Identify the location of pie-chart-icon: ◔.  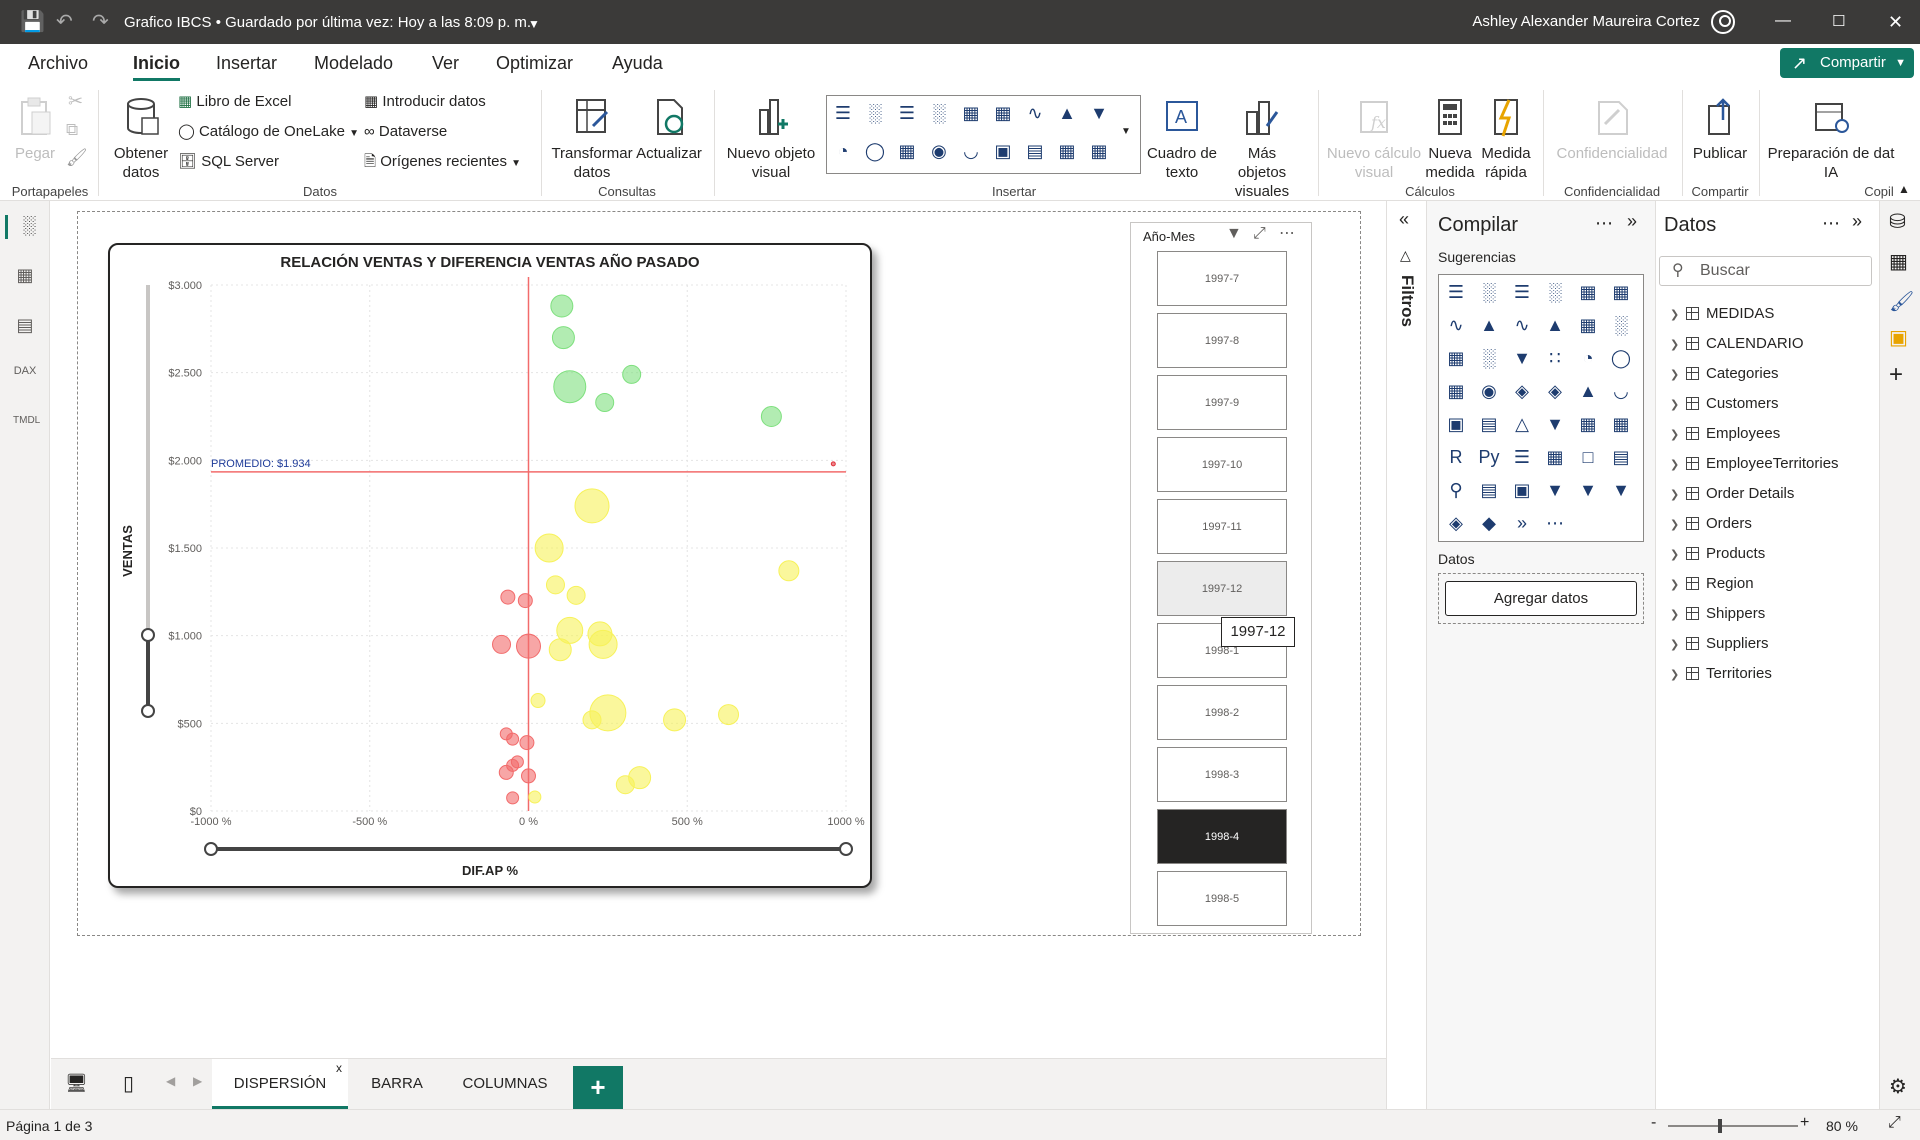
(843, 151).